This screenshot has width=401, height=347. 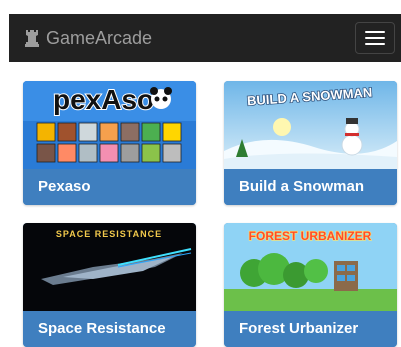 I want to click on navbar: GameArcade, so click(x=205, y=38).